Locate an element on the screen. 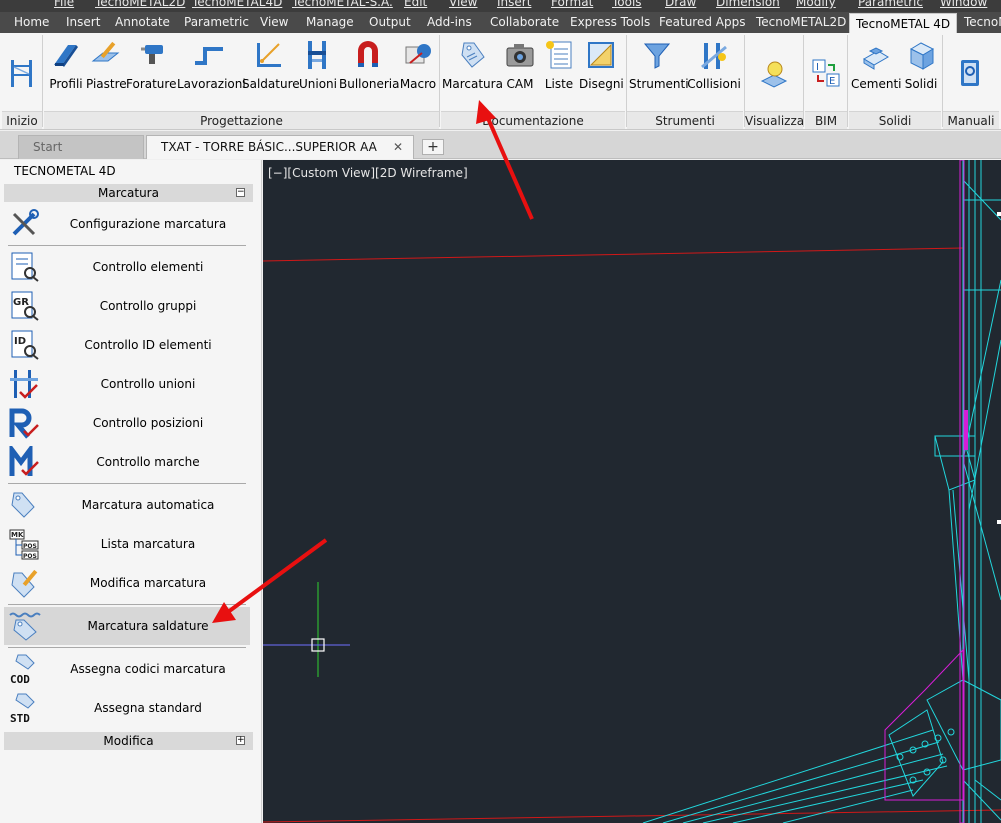 This screenshot has width=1001, height=823. marcatura-button: Marcatura is located at coordinates (472, 78).